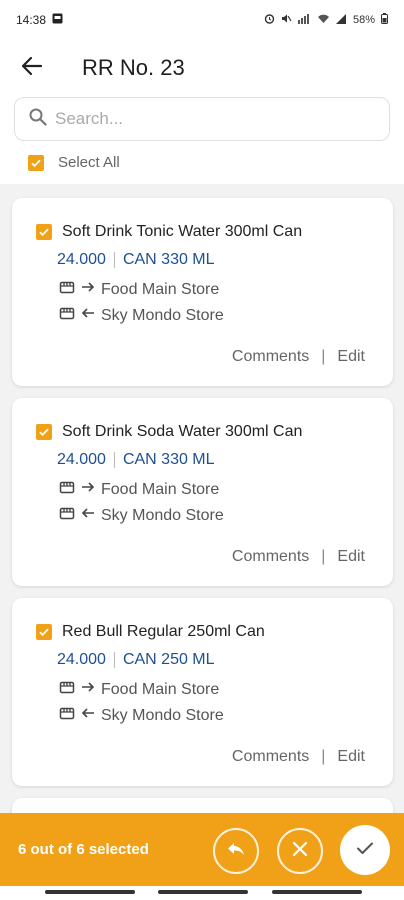 This screenshot has width=404, height=900. What do you see at coordinates (57, 20) in the screenshot?
I see `notification-icon` at bounding box center [57, 20].